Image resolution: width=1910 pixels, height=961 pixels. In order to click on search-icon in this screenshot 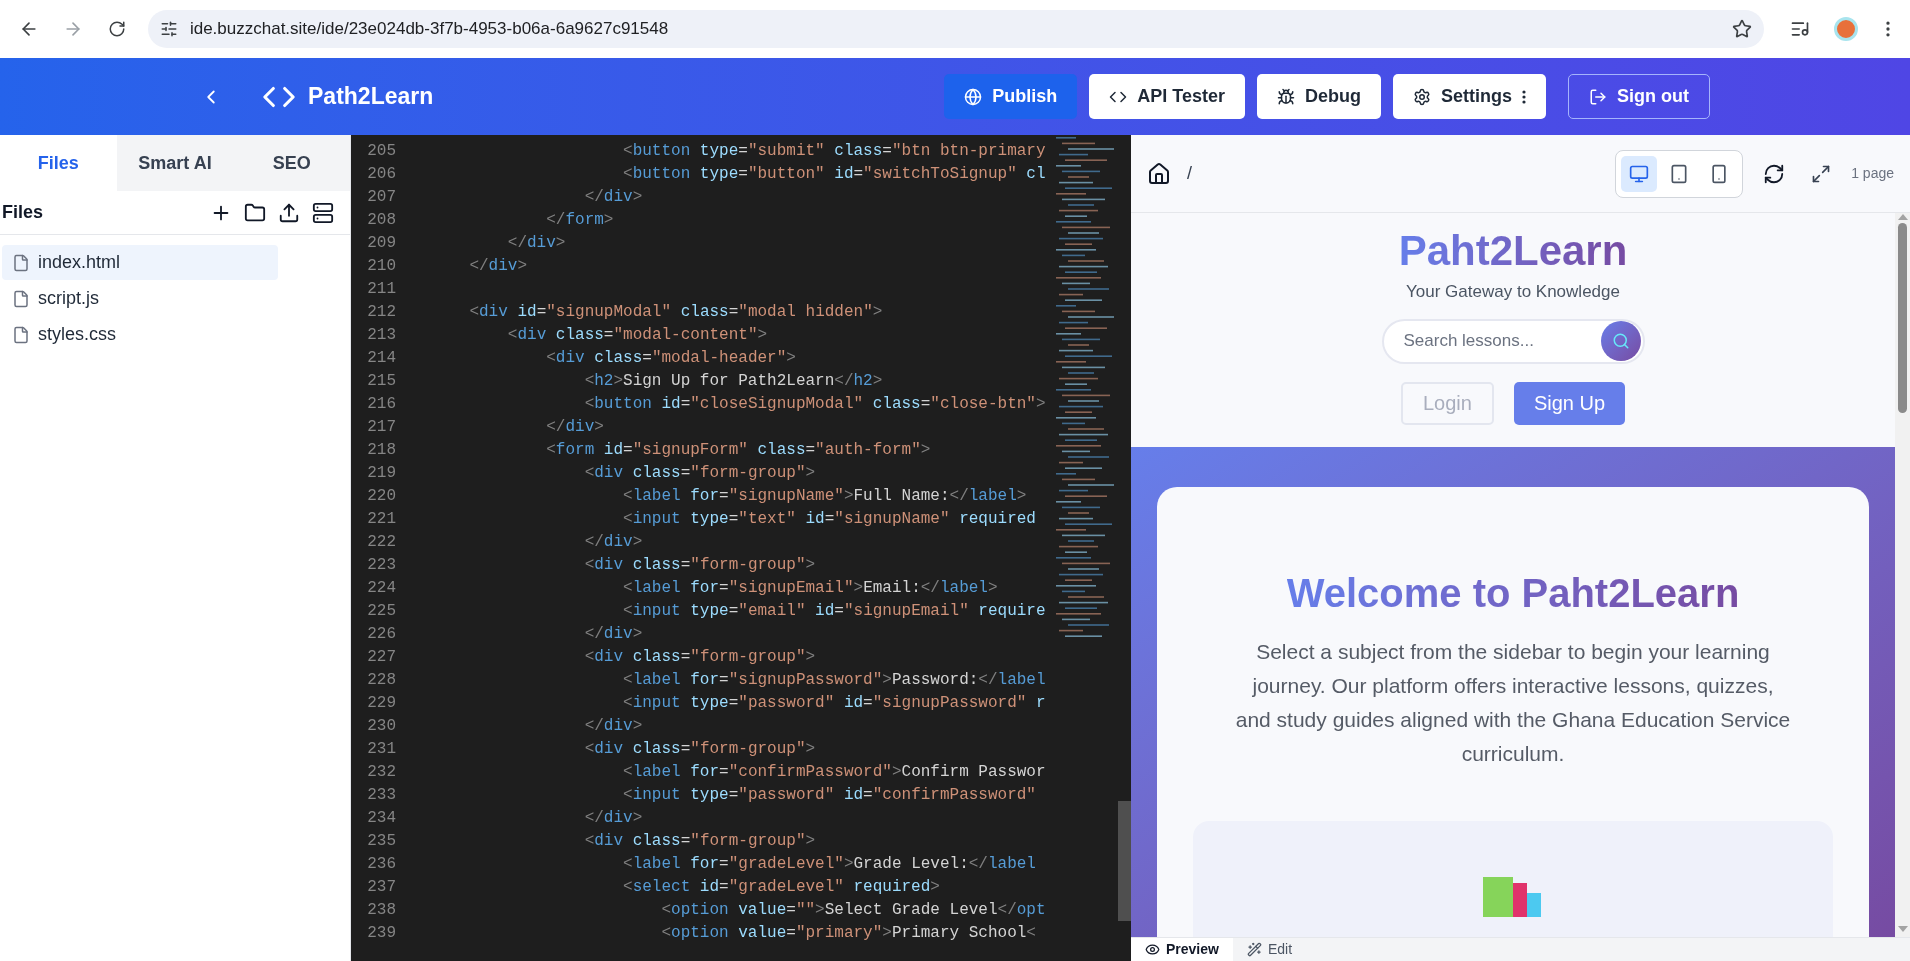, I will do `click(1620, 341)`.